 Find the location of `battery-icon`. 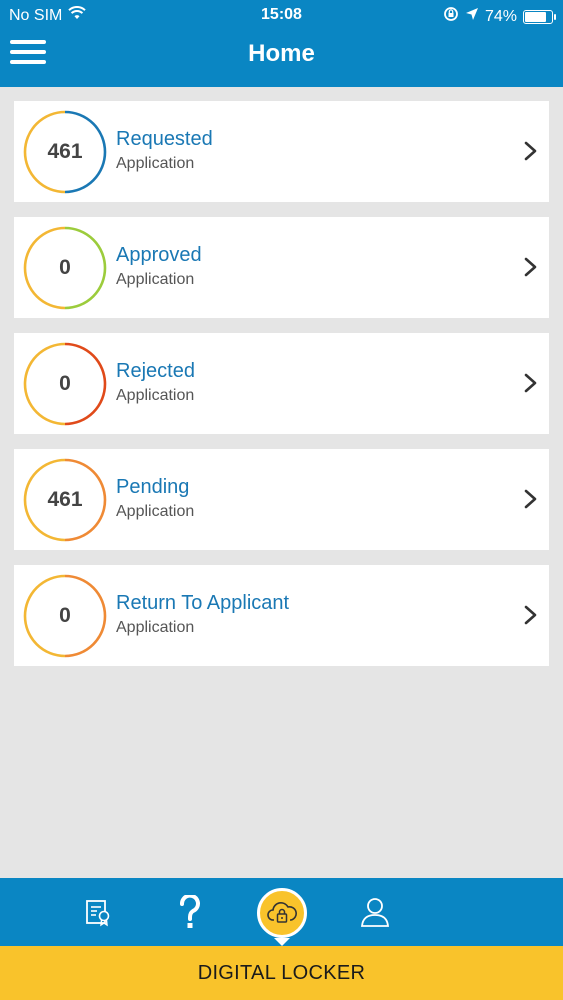

battery-icon is located at coordinates (539, 16).